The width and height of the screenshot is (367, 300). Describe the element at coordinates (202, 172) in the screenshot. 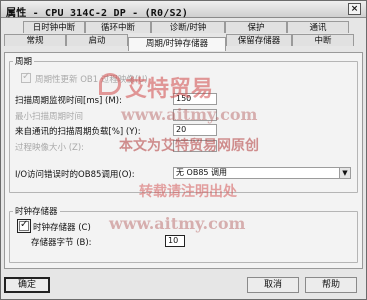

I see `io-error-value: 无 OB85 调用` at that location.